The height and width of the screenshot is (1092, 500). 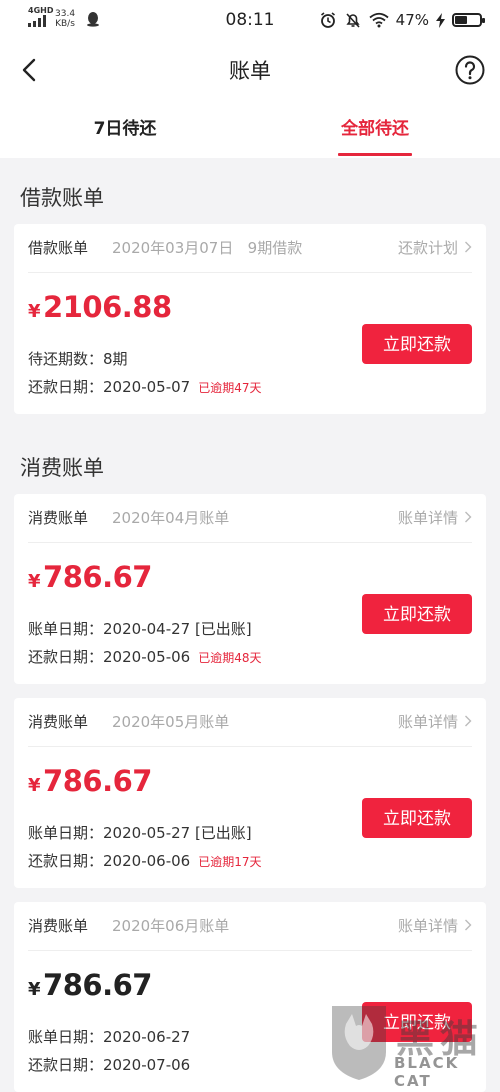 I want to click on charging-bolt-icon, so click(x=440, y=20).